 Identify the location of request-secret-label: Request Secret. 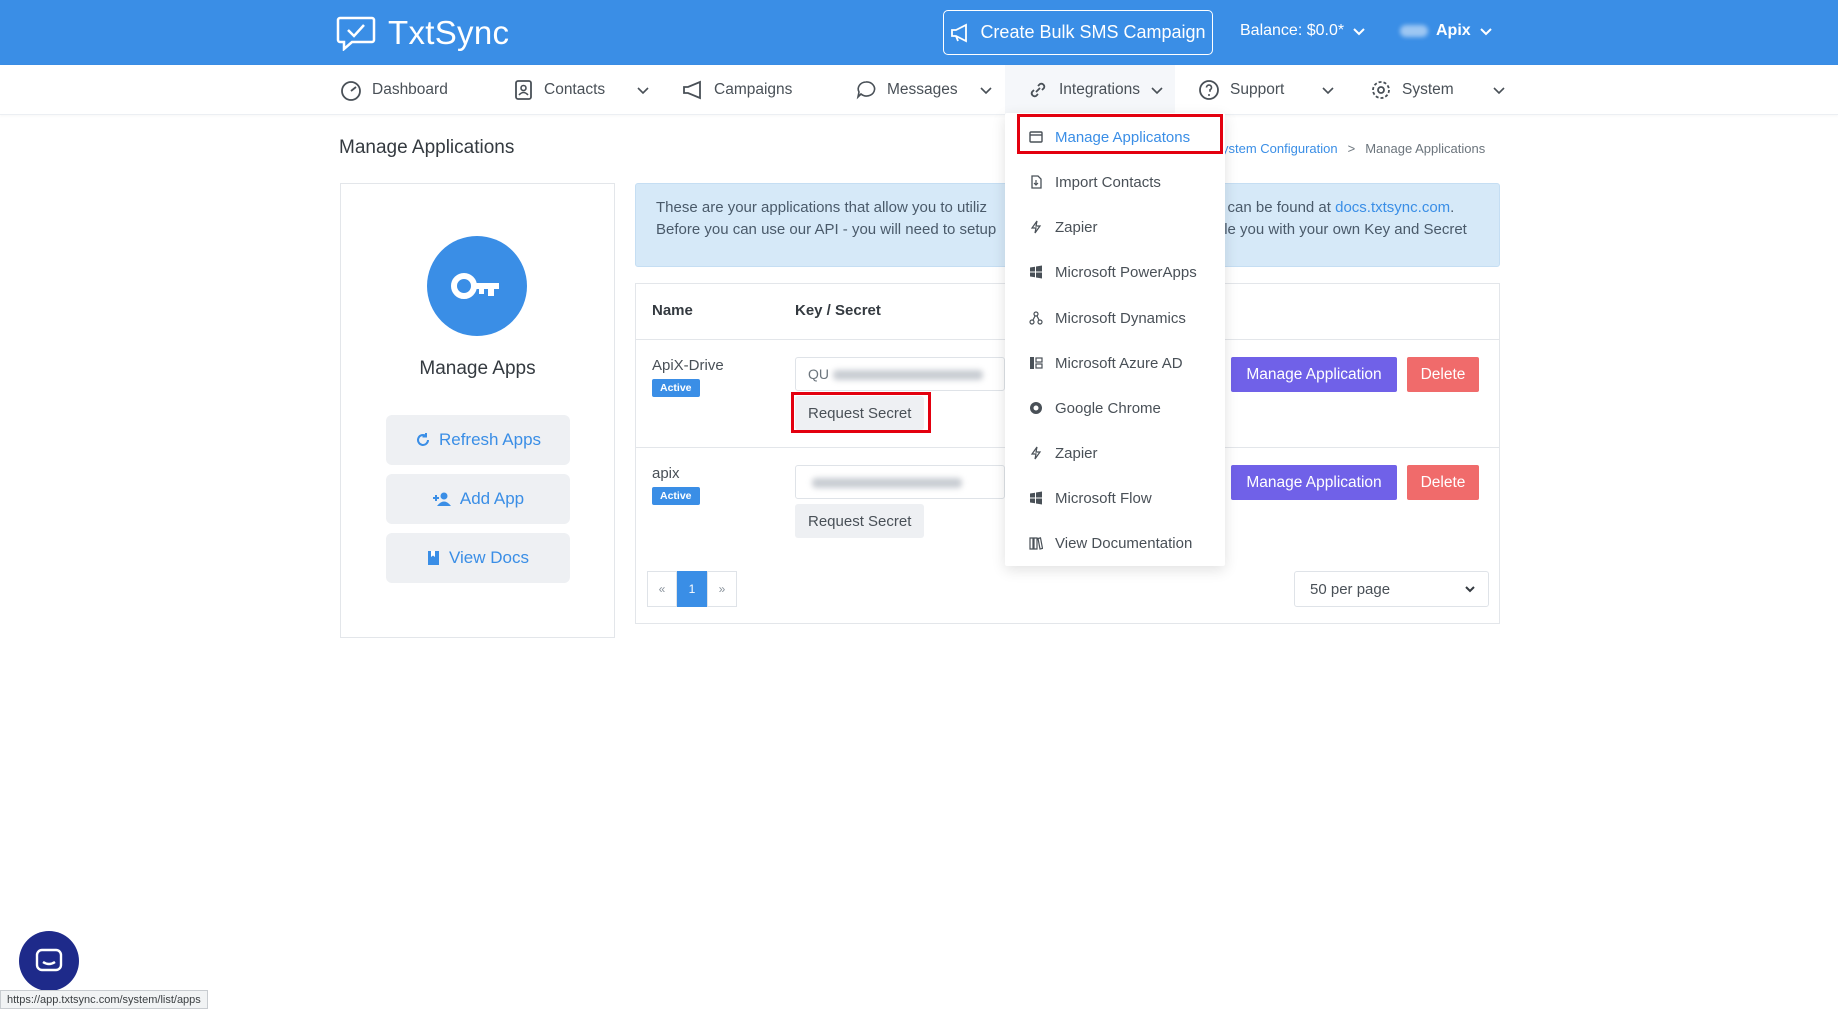
(860, 521).